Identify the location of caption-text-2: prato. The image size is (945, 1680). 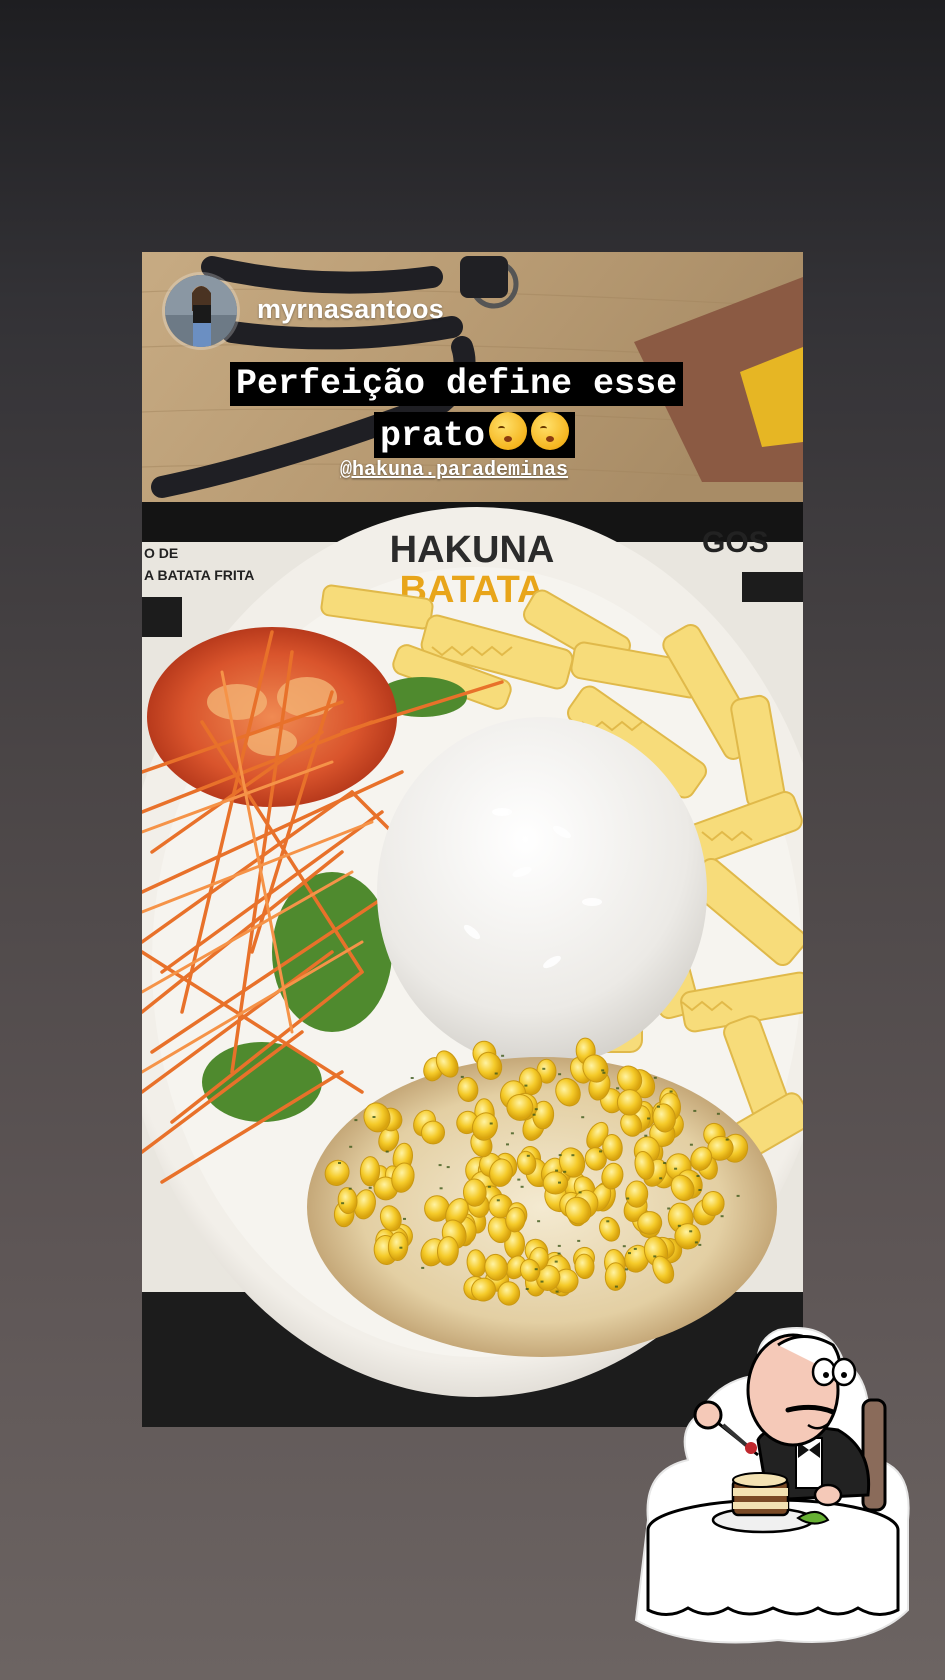
(433, 436).